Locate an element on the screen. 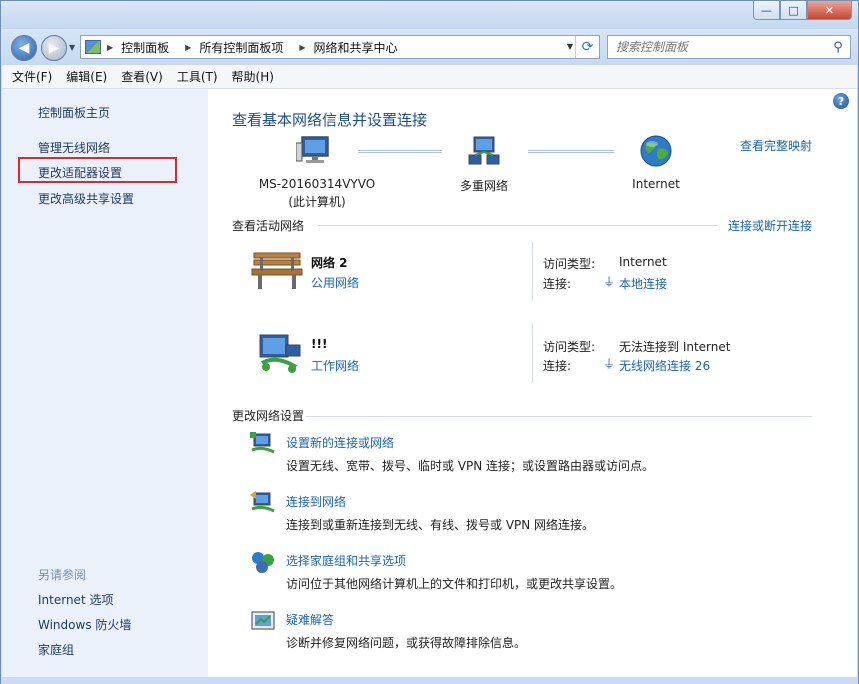 The width and height of the screenshot is (859, 684). network-1-type-link: 公用网络 is located at coordinates (335, 282).